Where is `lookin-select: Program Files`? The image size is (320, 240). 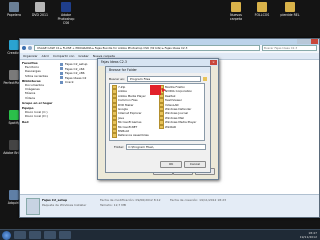 lookin-select: Program Files is located at coordinates (163, 78).